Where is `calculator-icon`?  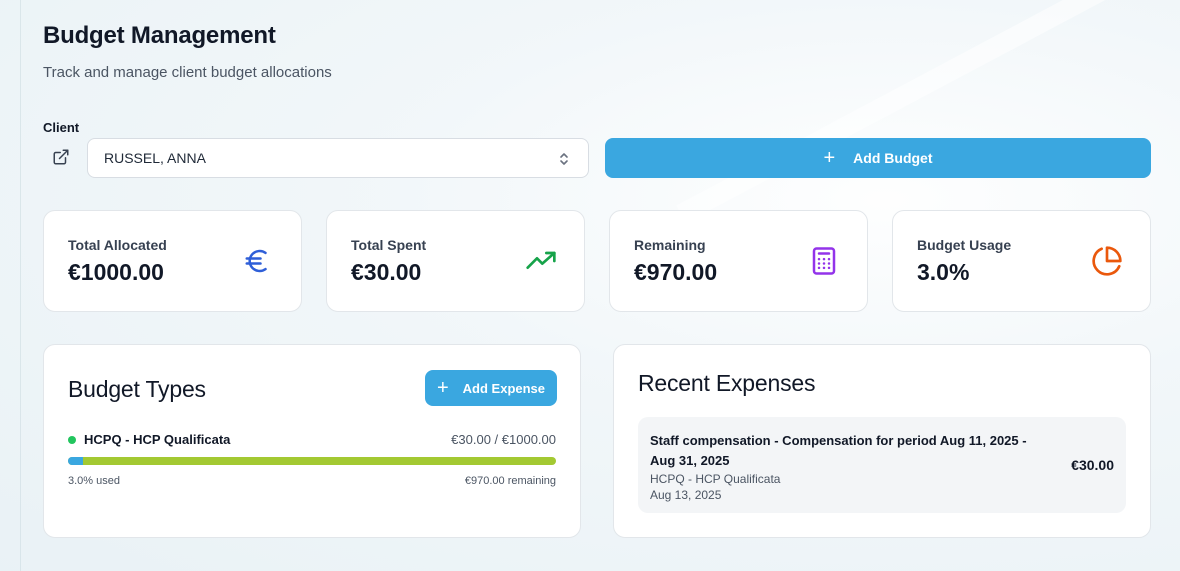 calculator-icon is located at coordinates (824, 261).